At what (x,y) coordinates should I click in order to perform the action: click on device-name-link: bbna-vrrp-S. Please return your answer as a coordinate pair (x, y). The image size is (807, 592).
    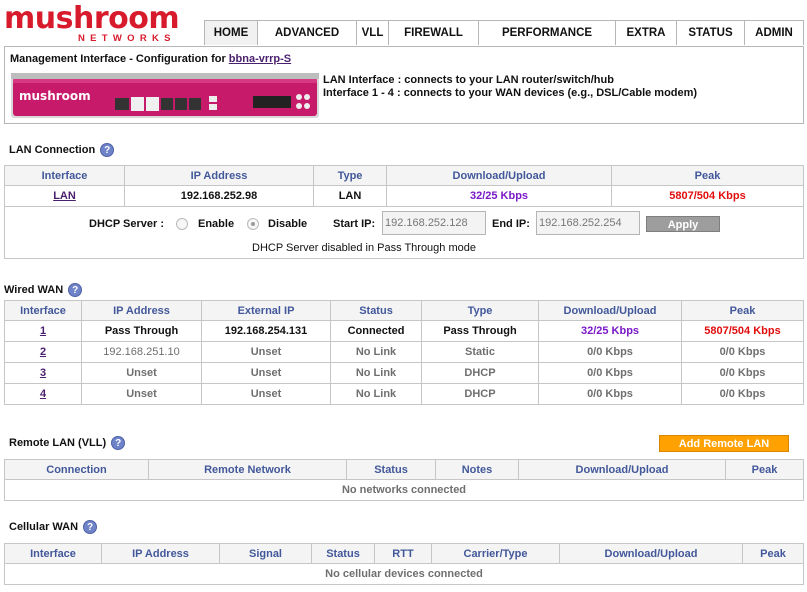
    Looking at the image, I should click on (260, 59).